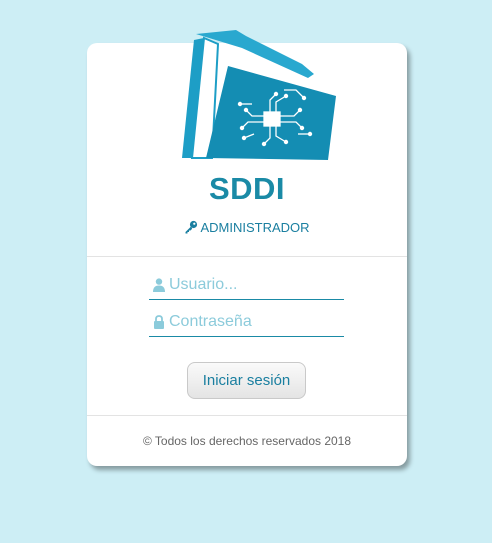  I want to click on role-text: ADMINISTRADOR, so click(255, 227).